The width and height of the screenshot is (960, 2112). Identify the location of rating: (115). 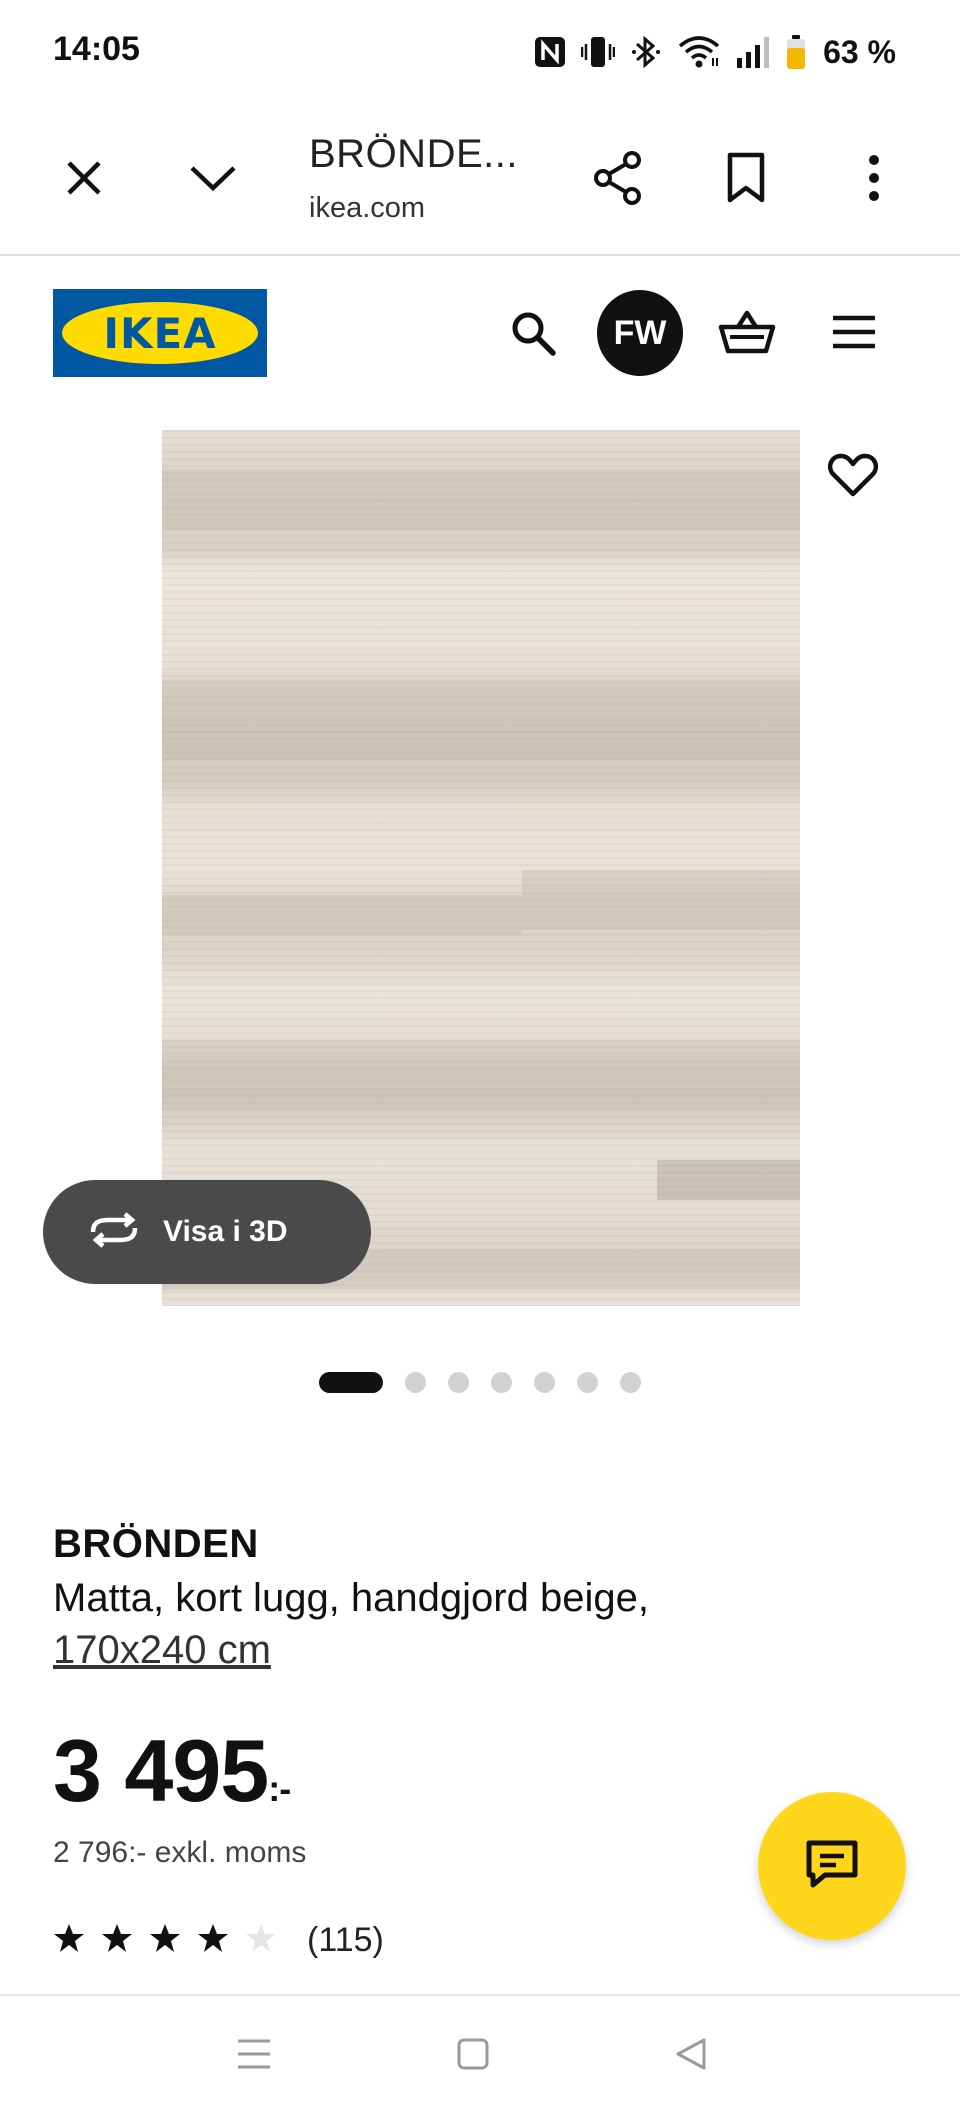
(218, 1940).